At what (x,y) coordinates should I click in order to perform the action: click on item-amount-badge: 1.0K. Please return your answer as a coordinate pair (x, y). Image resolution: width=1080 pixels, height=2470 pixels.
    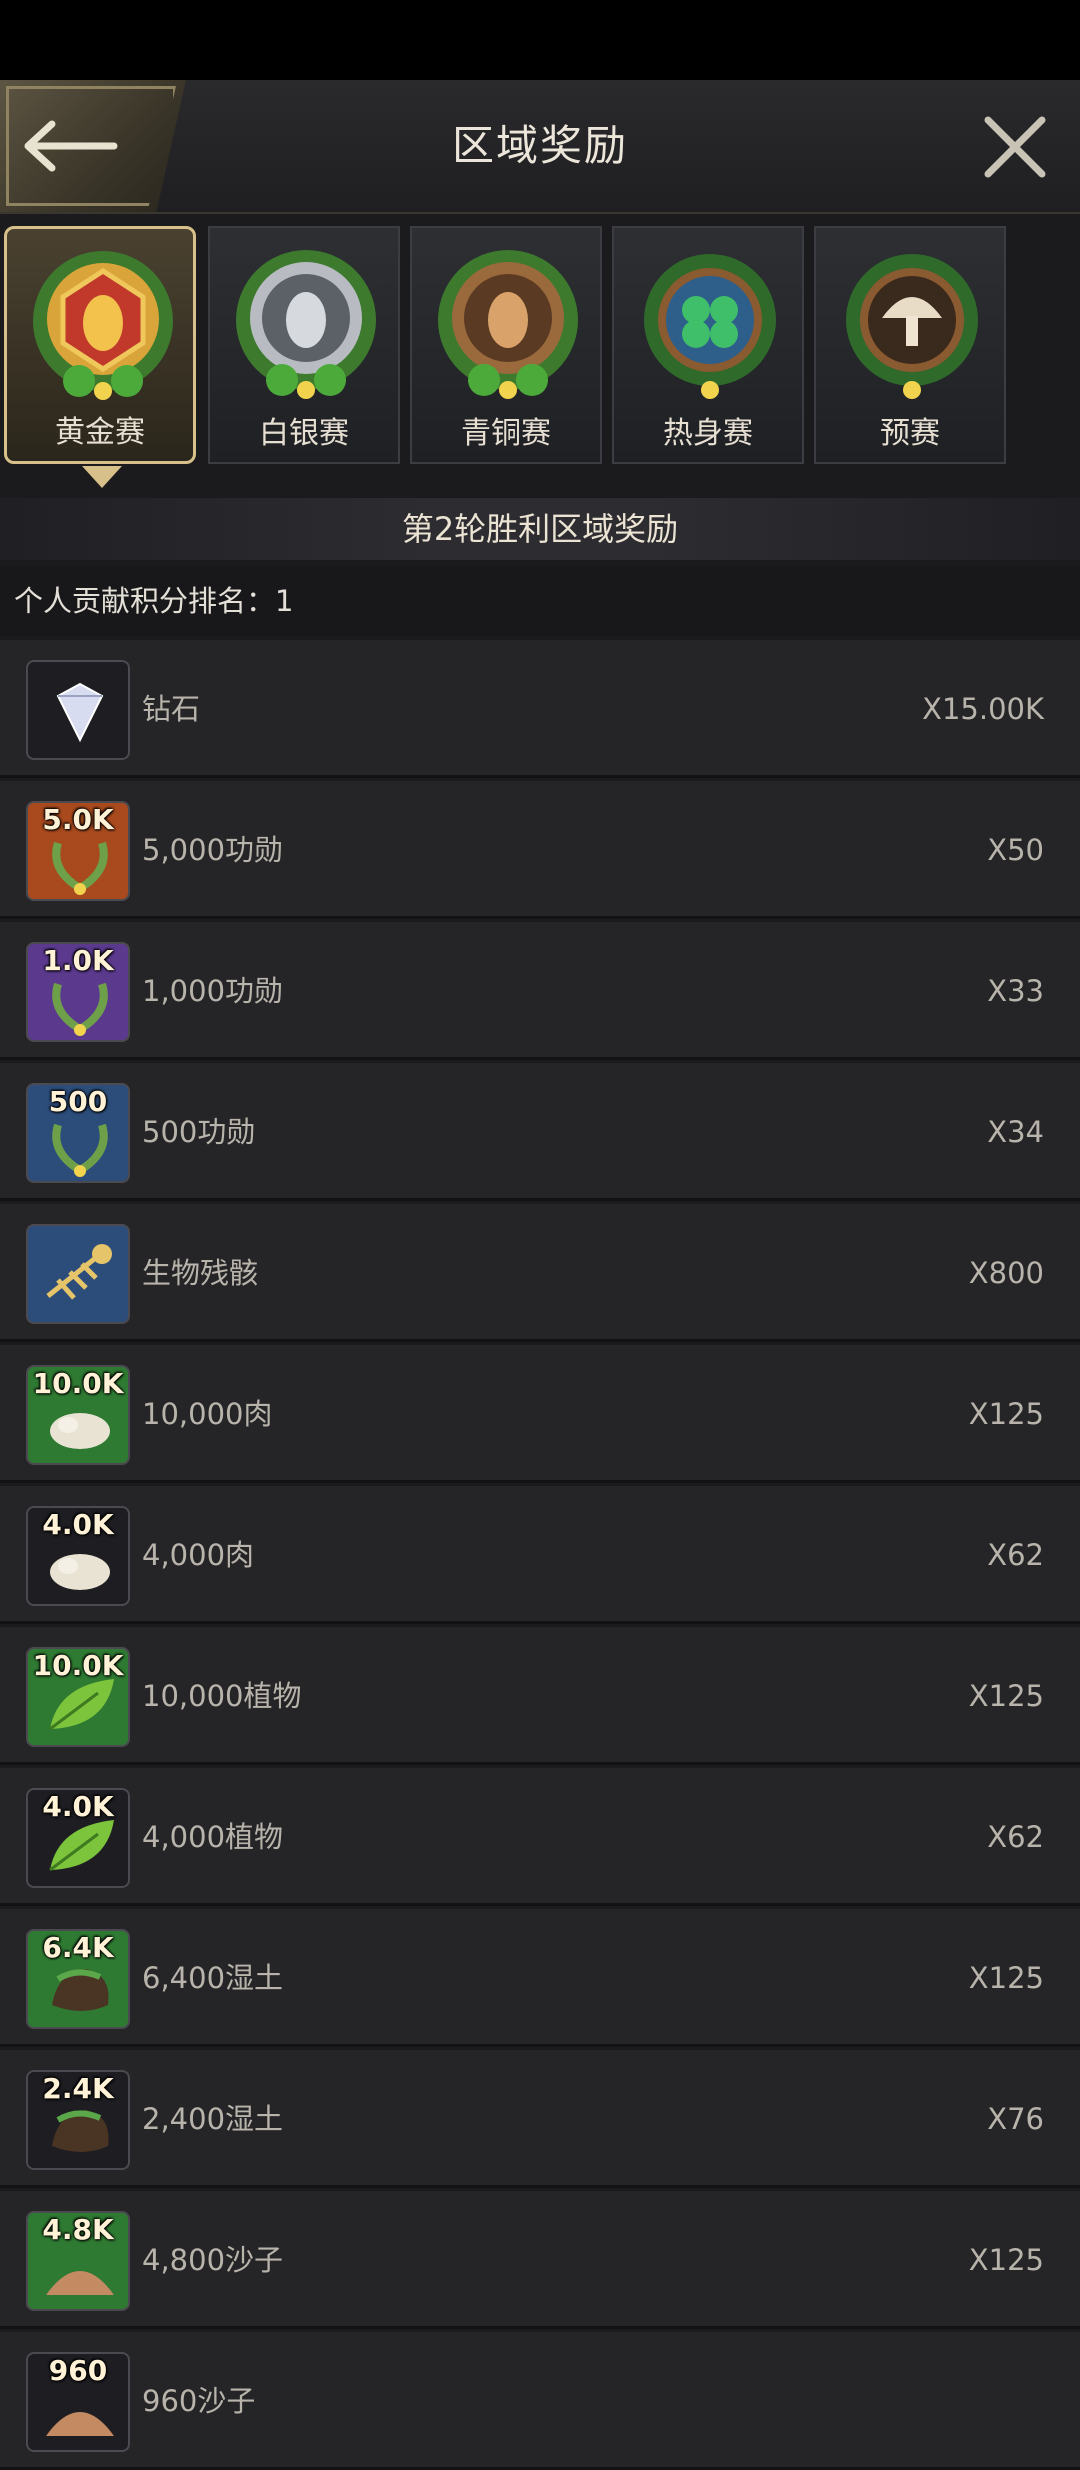
    Looking at the image, I should click on (78, 960).